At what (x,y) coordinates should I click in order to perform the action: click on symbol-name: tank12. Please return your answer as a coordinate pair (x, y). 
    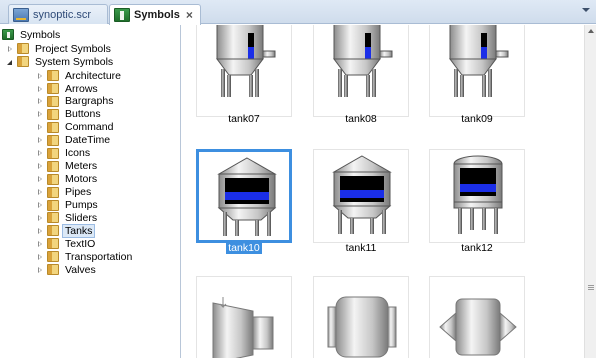
    Looking at the image, I should click on (477, 248).